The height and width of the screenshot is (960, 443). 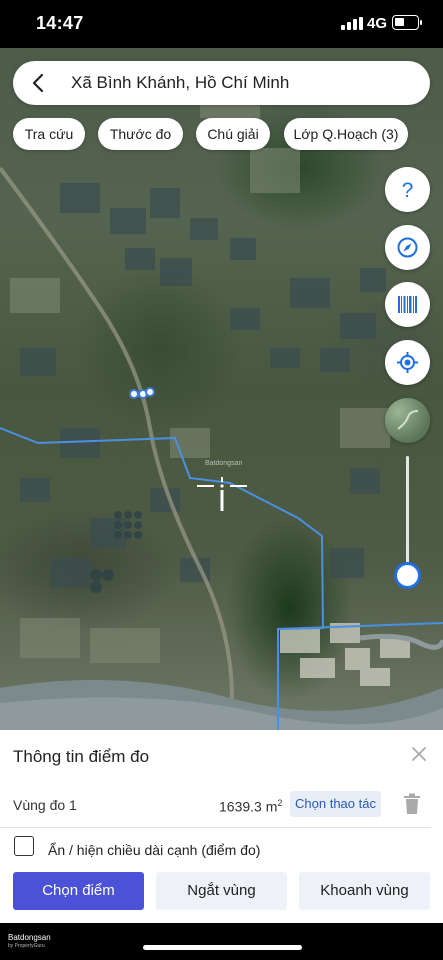 What do you see at coordinates (377, 23) in the screenshot?
I see `network-type: 4G` at bounding box center [377, 23].